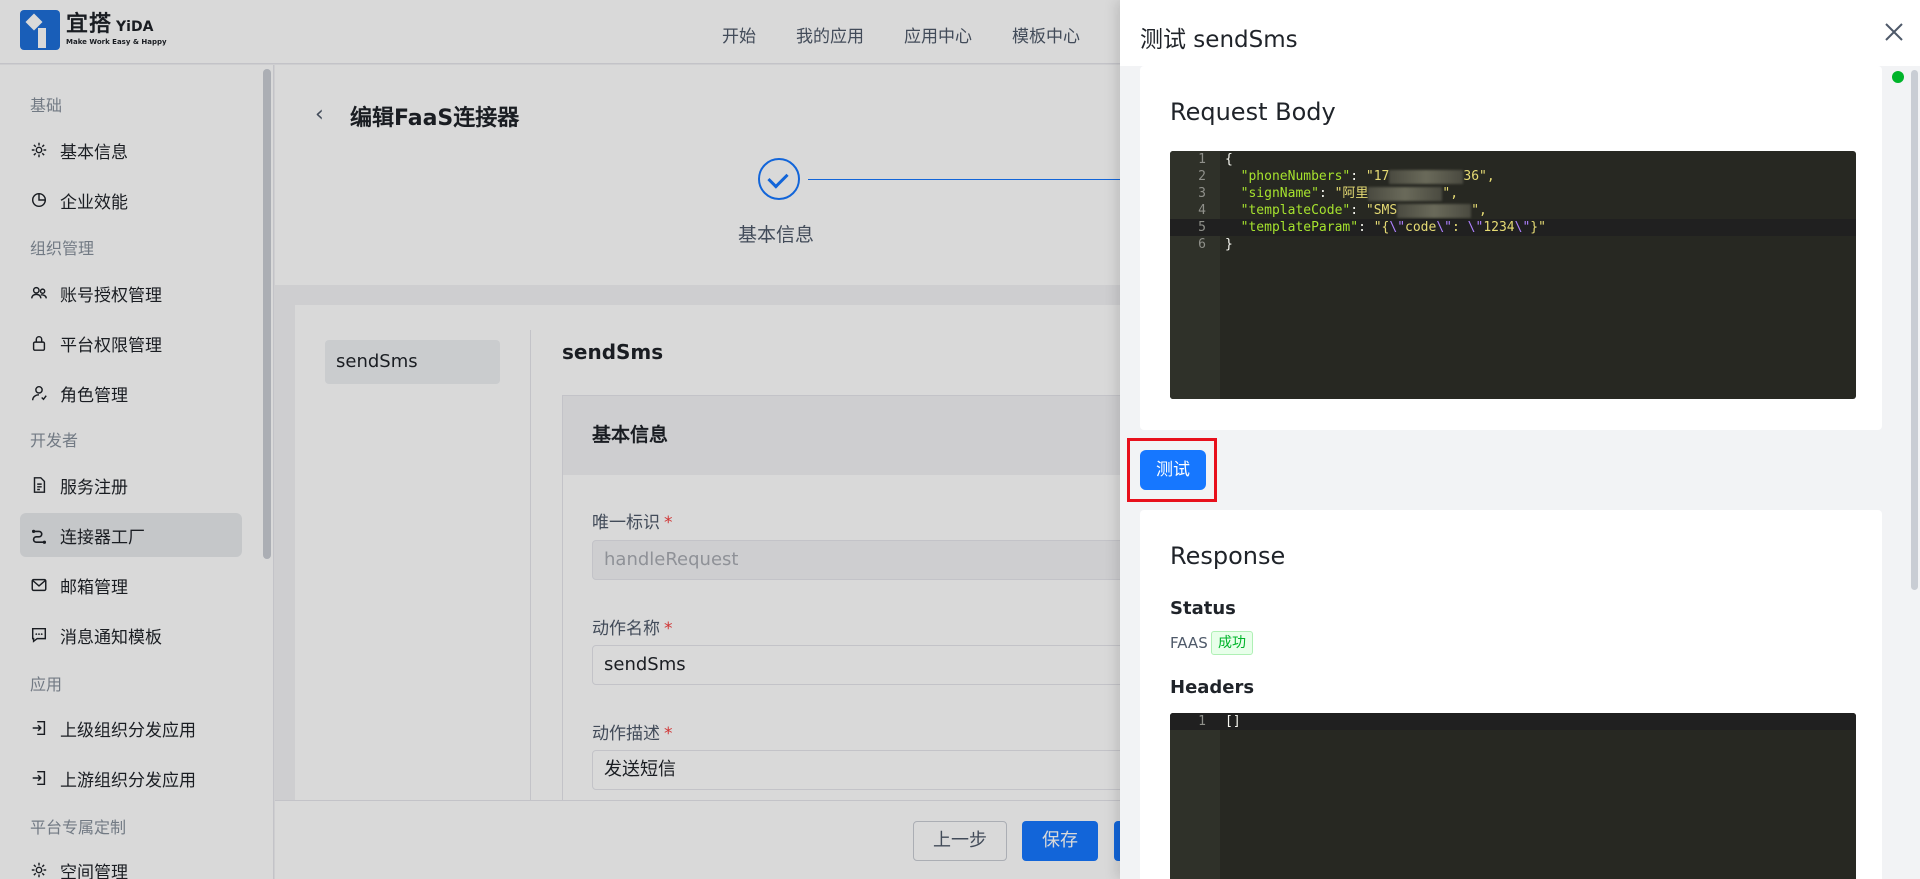  What do you see at coordinates (1233, 721) in the screenshot?
I see `code-text: []` at bounding box center [1233, 721].